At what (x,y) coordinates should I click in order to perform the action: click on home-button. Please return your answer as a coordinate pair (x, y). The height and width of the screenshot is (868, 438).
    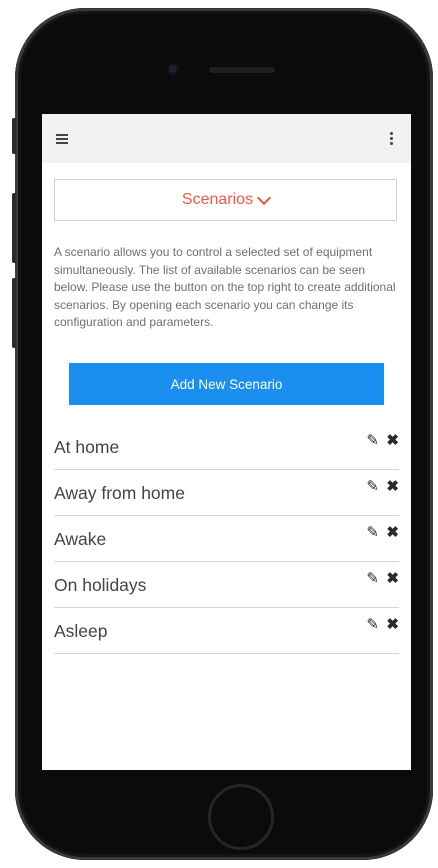
    Looking at the image, I should click on (241, 817).